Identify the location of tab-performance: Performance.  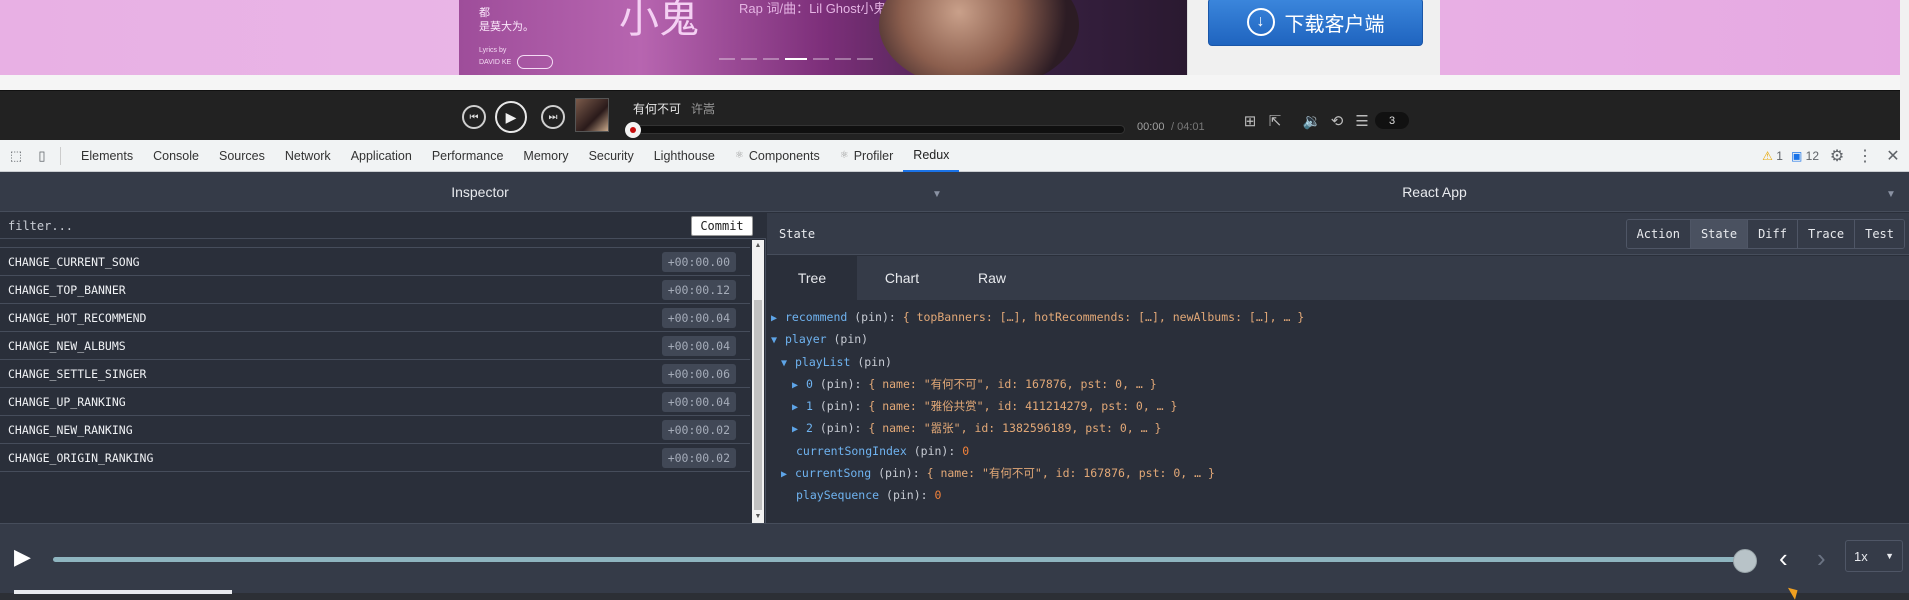
(468, 156).